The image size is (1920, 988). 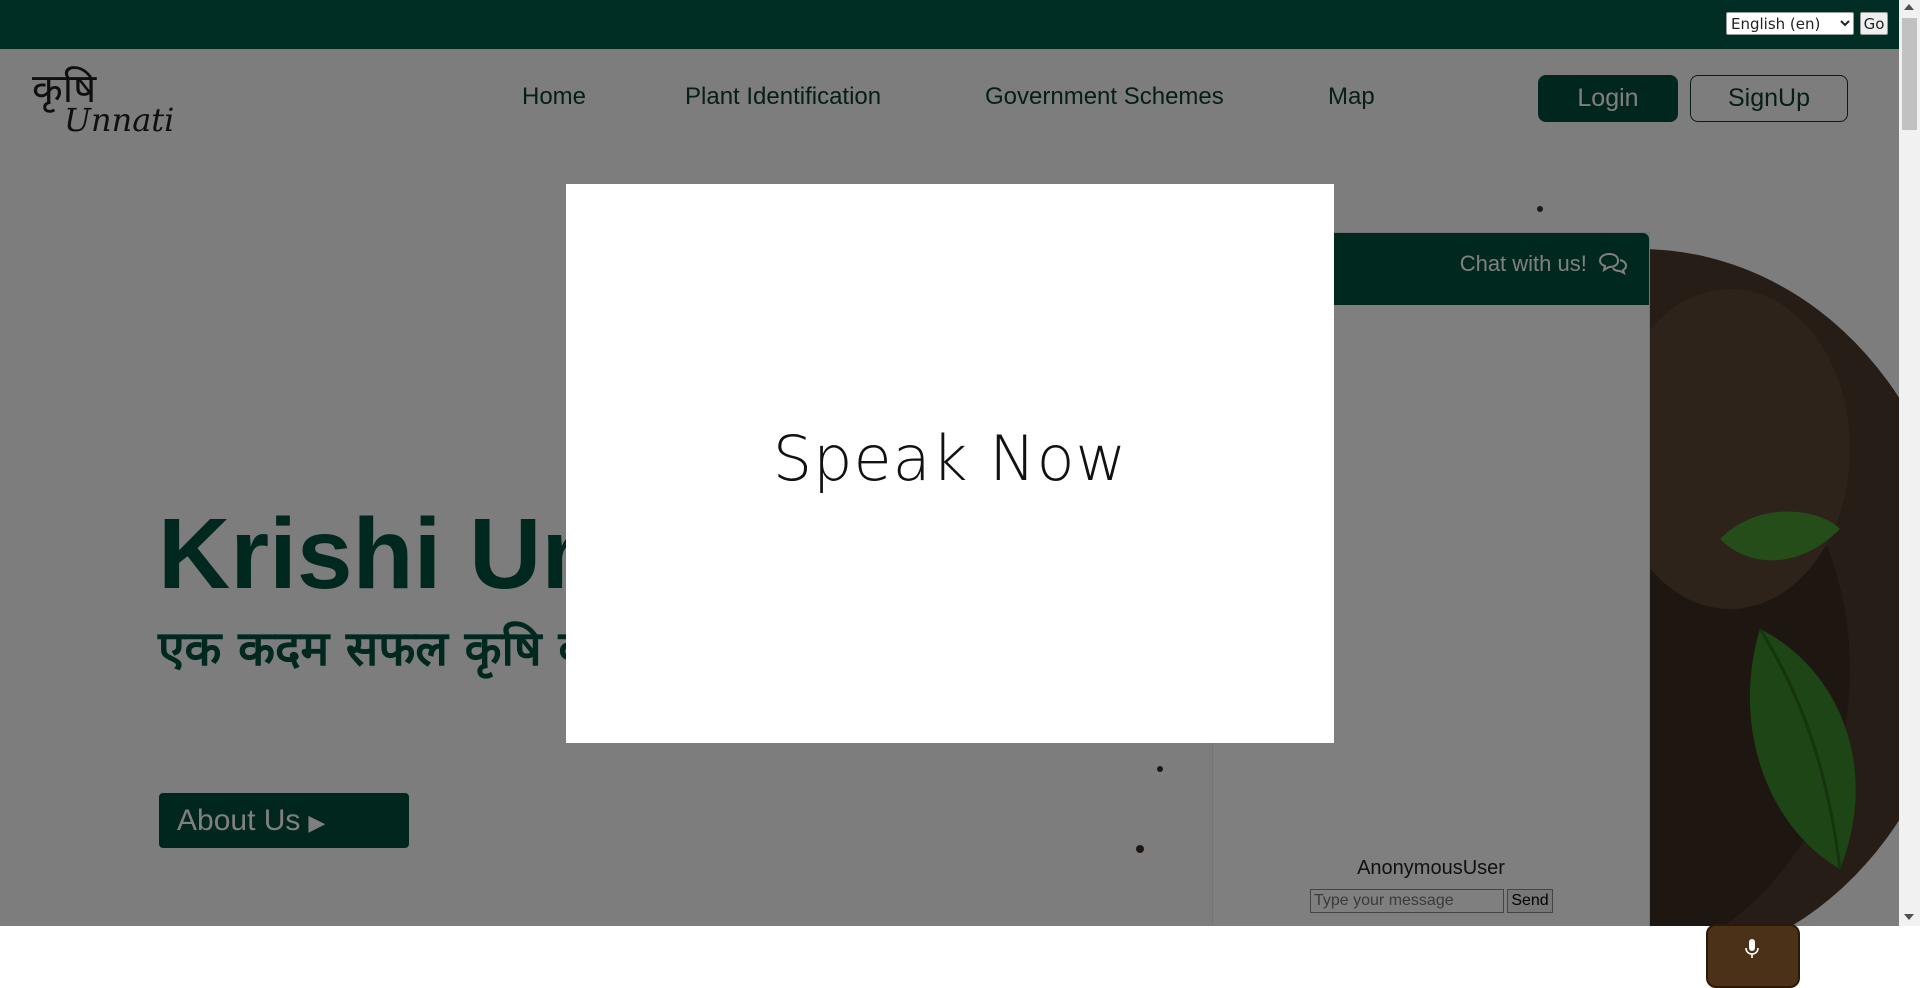 I want to click on speak-now-text: Speak Now, so click(x=950, y=458).